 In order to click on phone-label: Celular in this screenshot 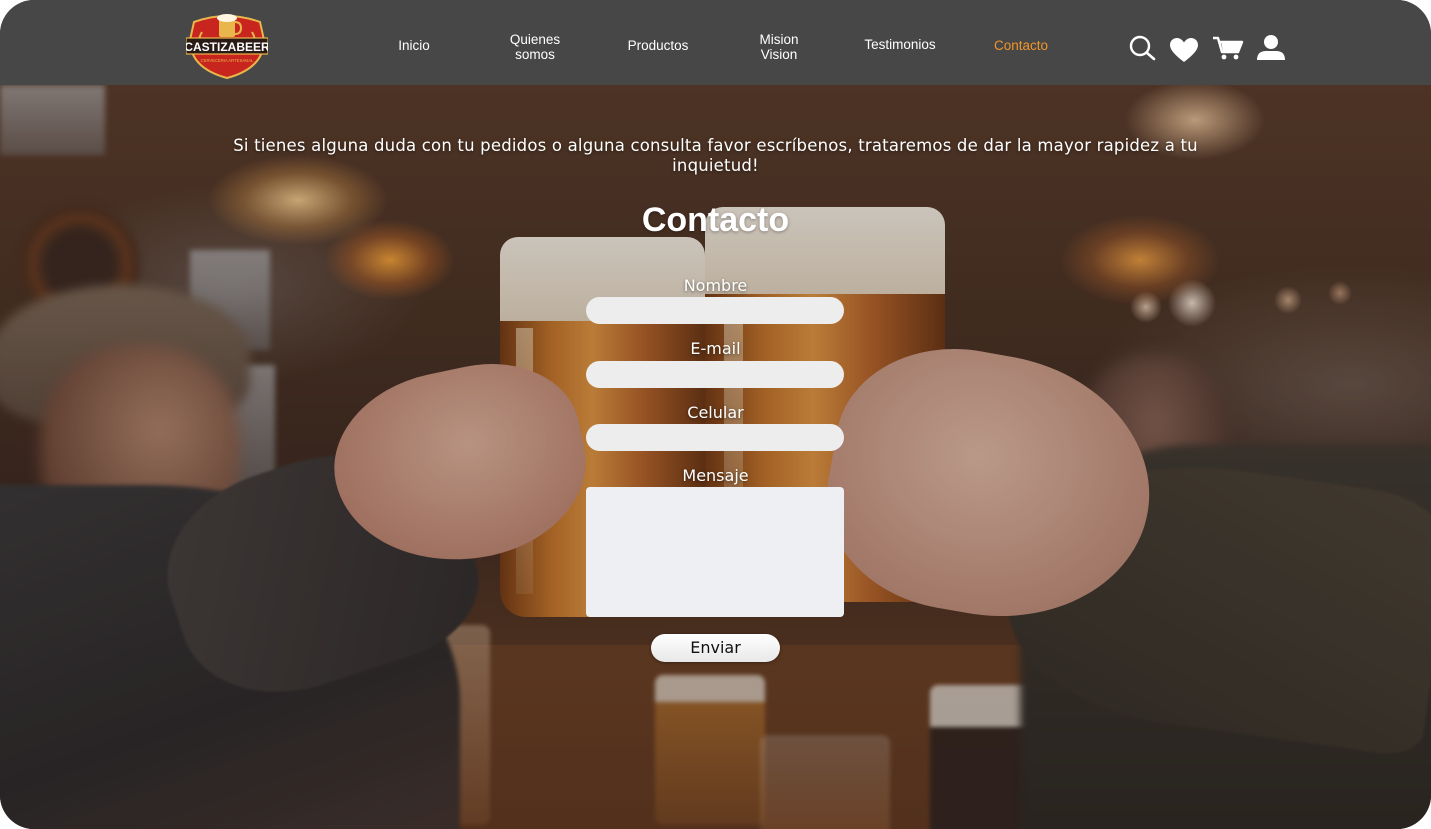, I will do `click(715, 412)`.